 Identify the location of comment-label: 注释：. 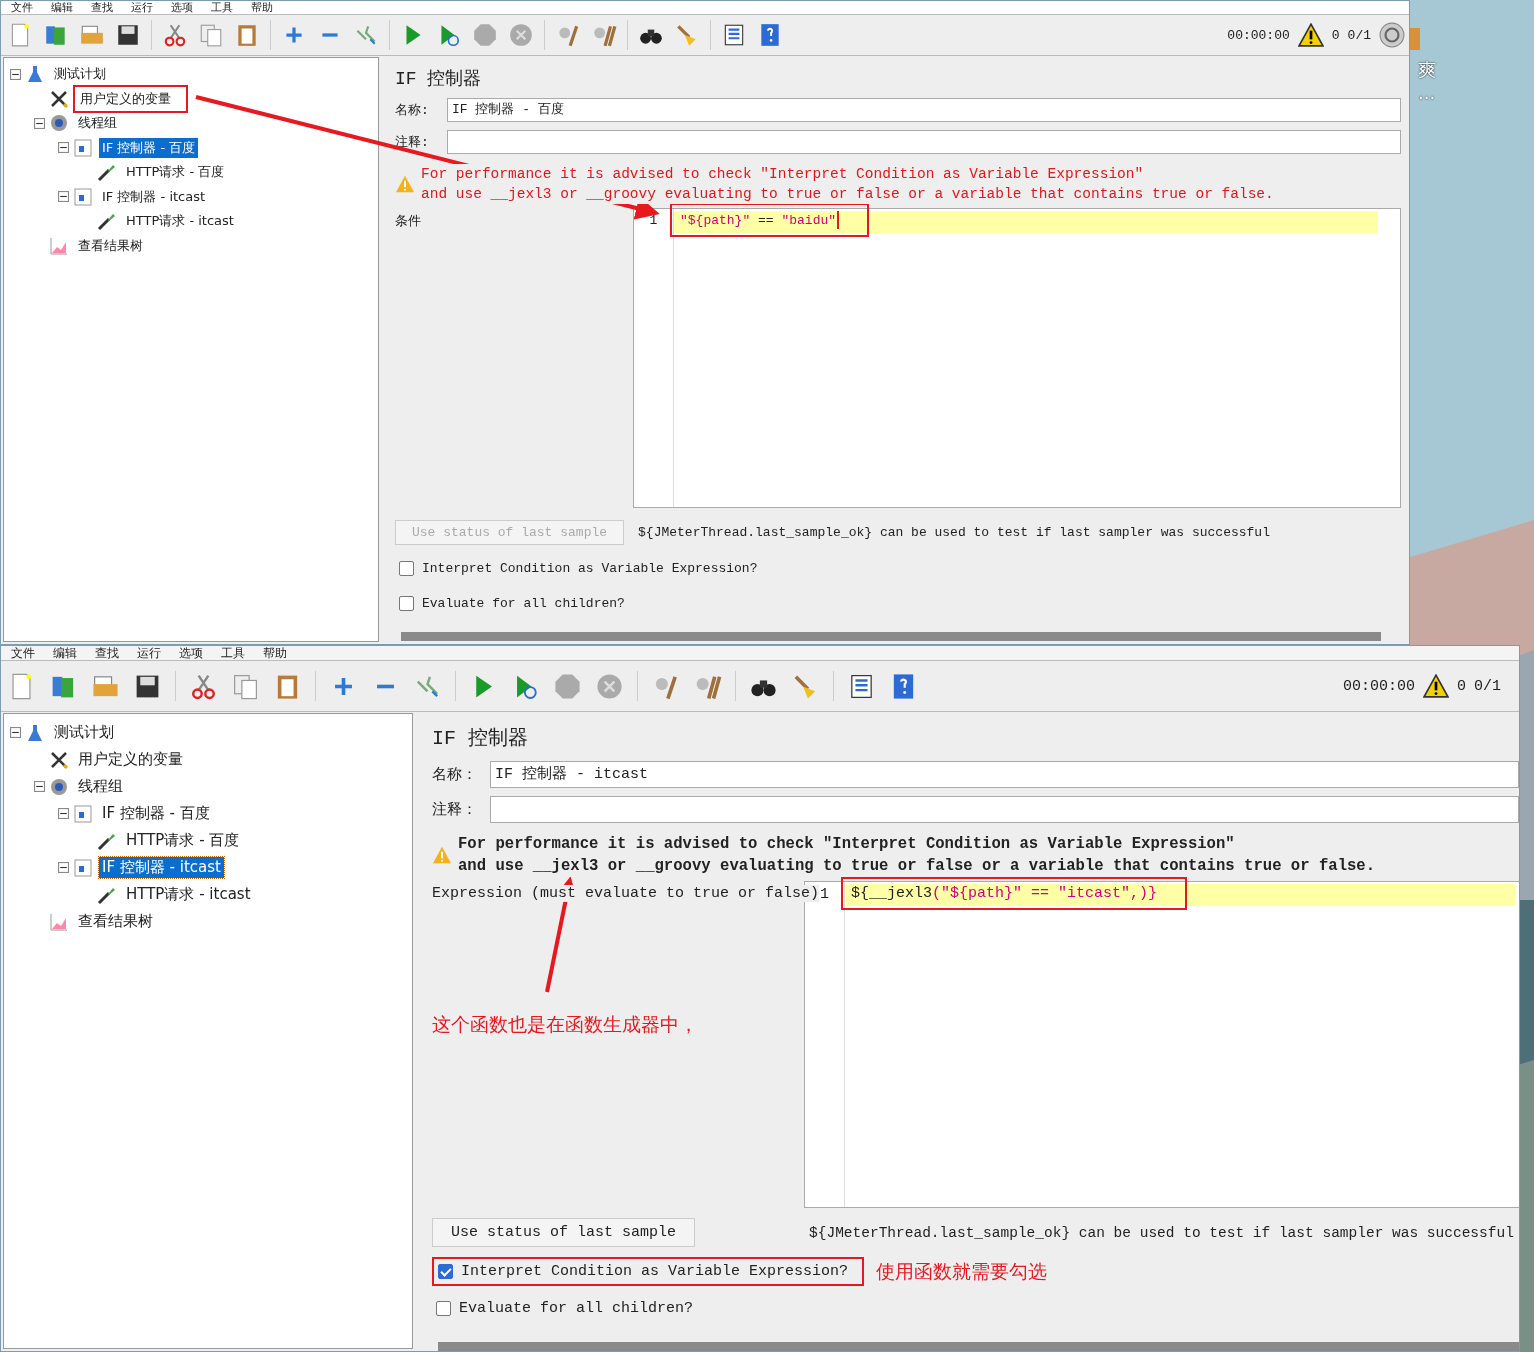
(455, 809).